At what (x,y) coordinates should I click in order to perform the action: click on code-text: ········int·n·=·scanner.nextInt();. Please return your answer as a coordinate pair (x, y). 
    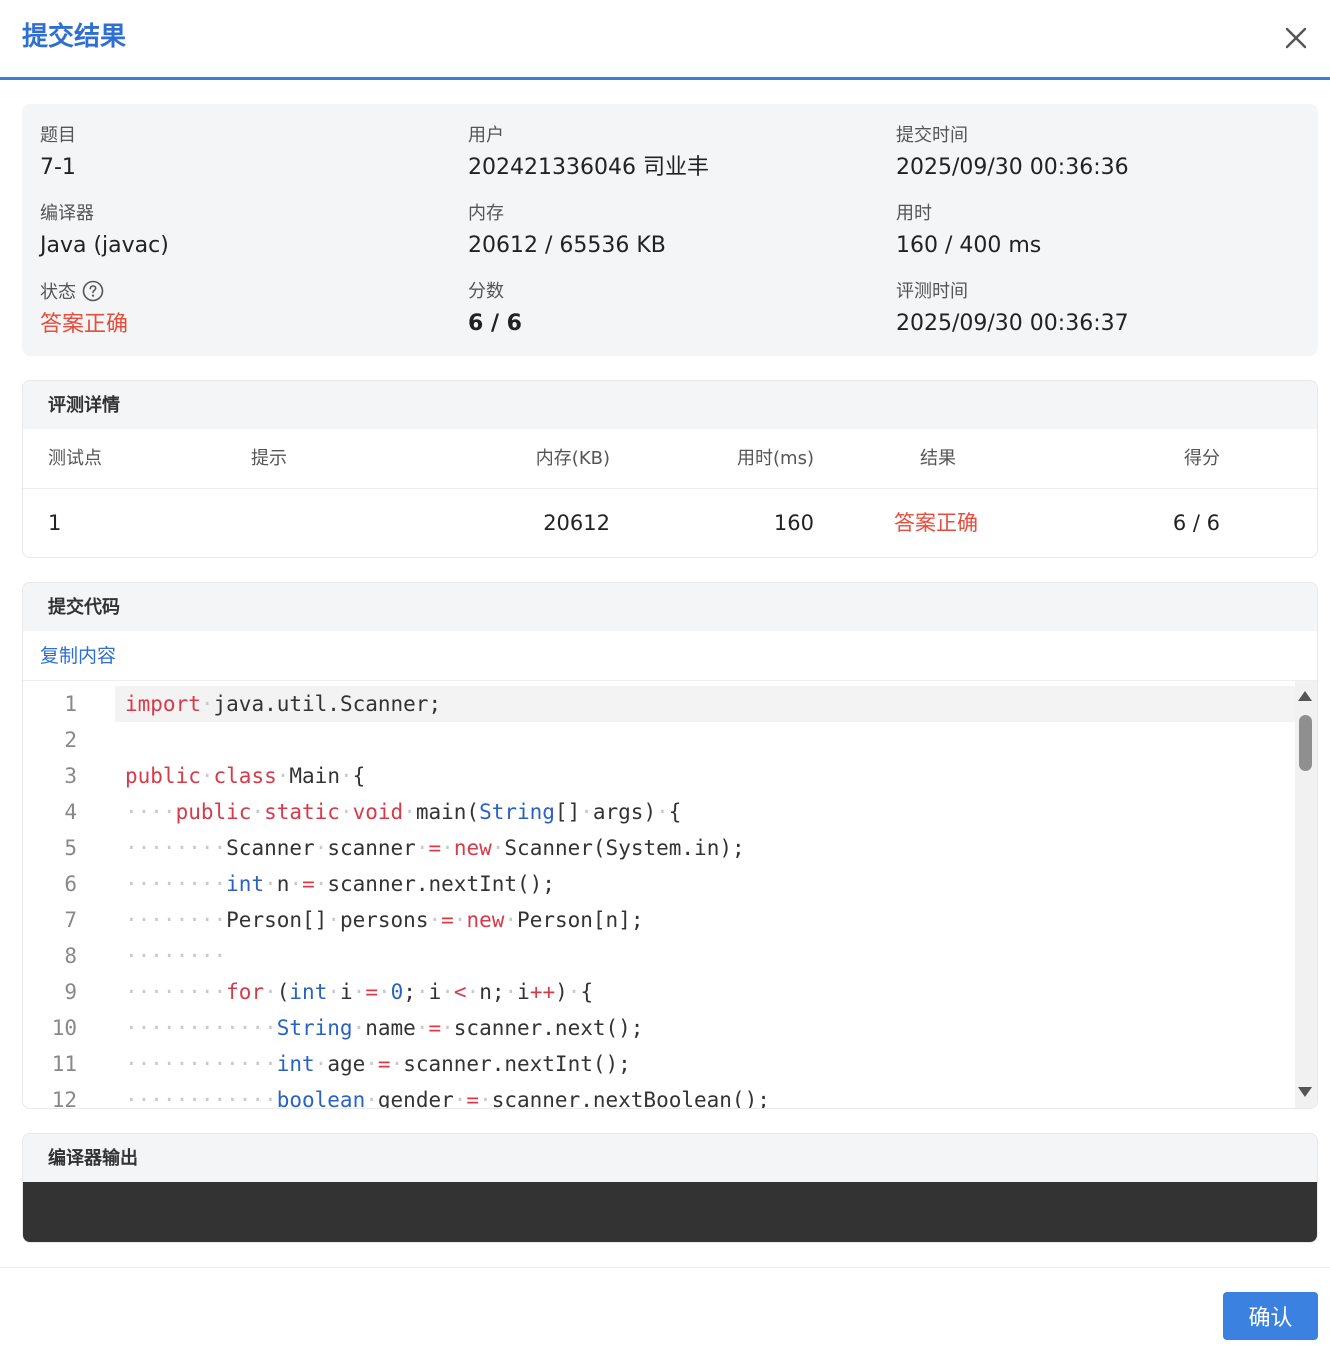
    Looking at the image, I should click on (340, 884).